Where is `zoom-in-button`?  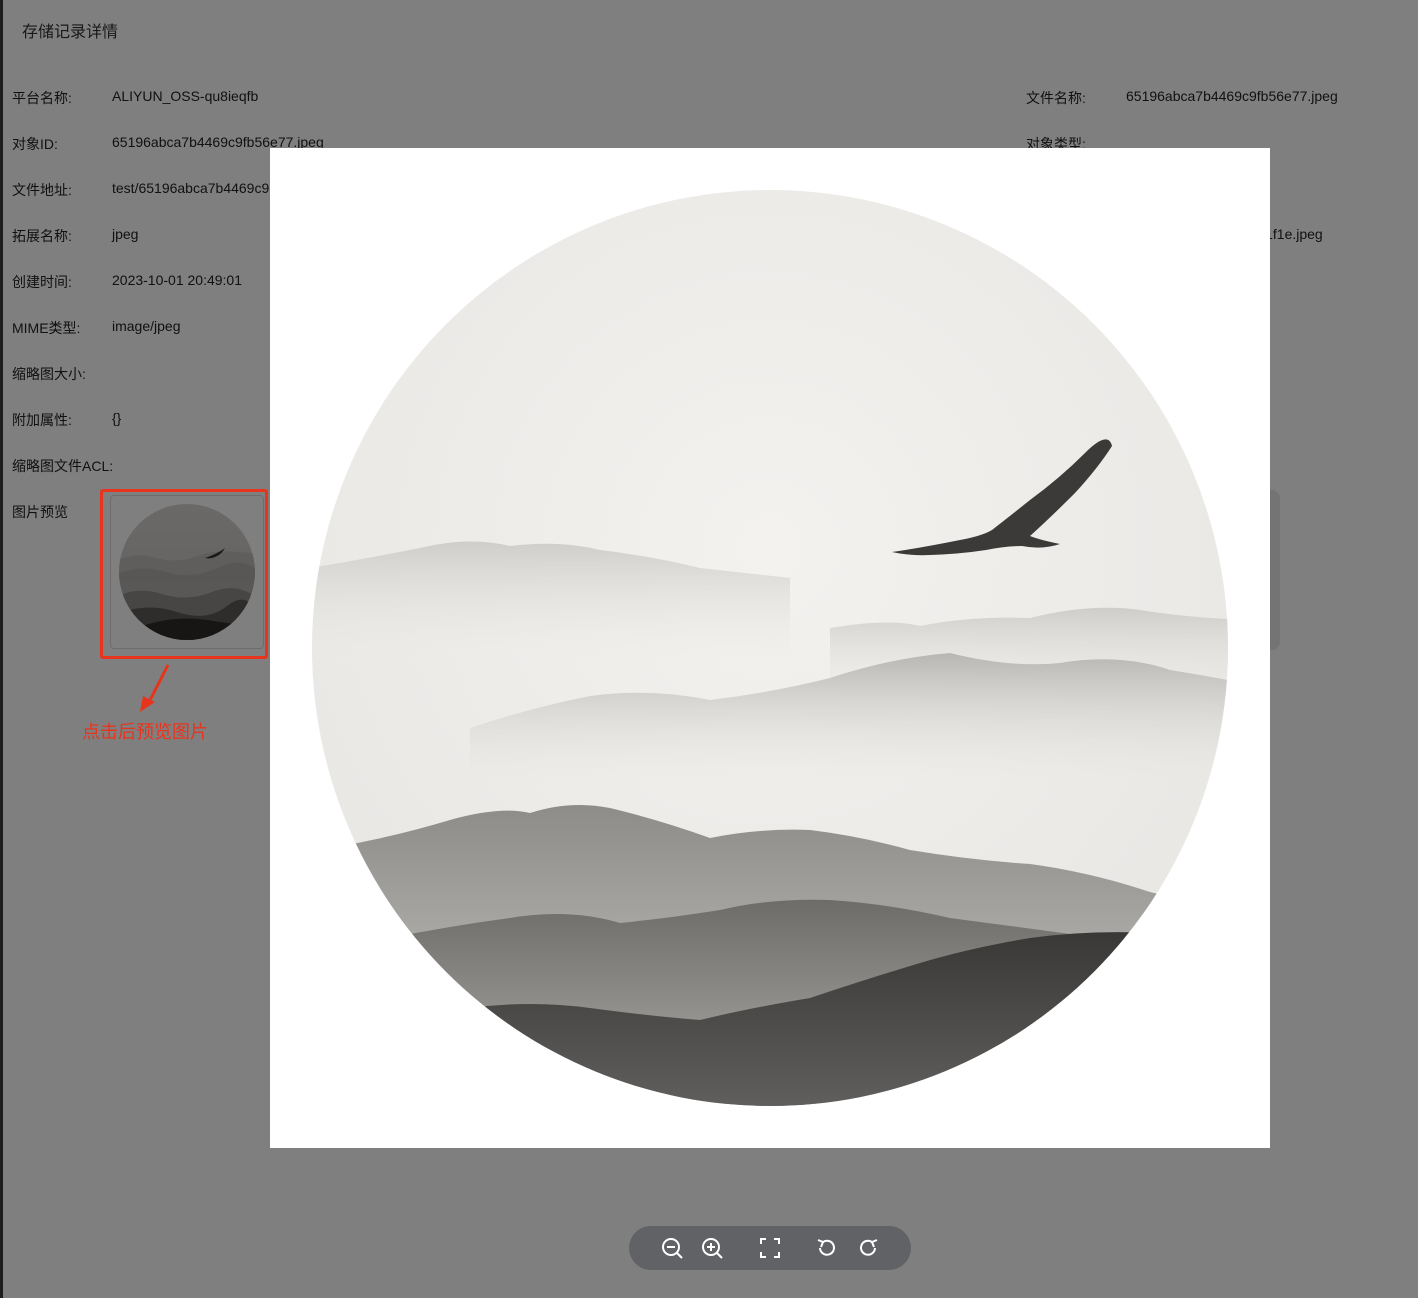
zoom-in-button is located at coordinates (712, 1248).